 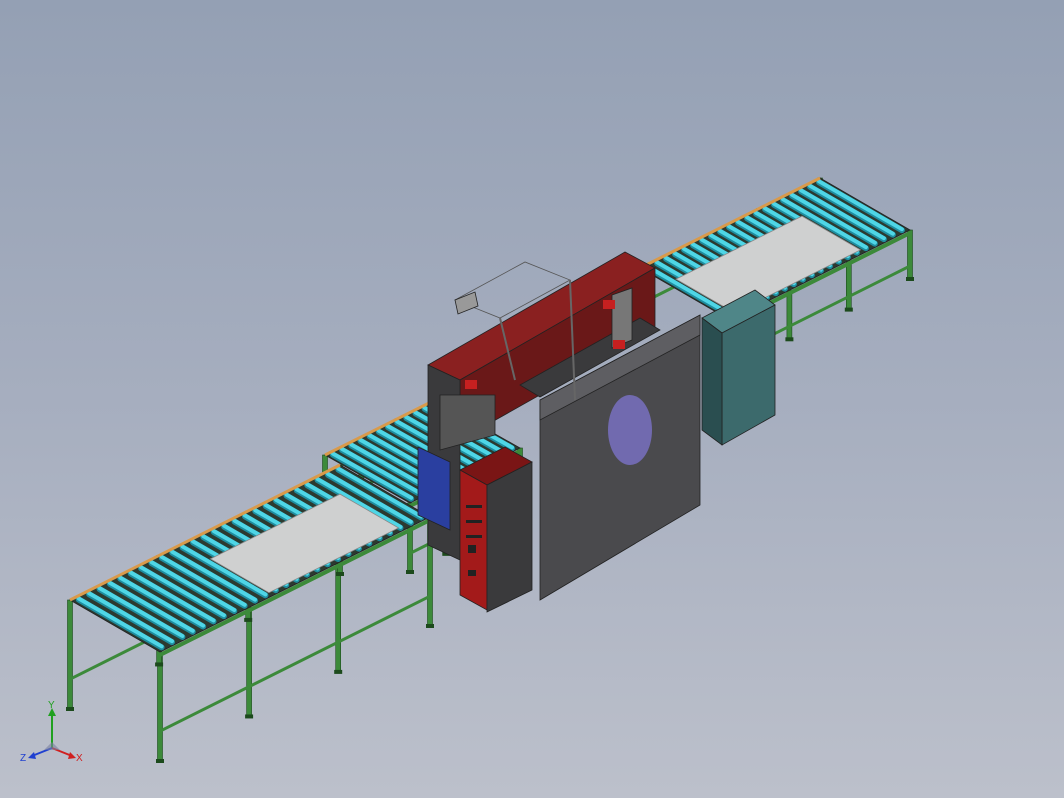 What do you see at coordinates (79, 758) in the screenshot?
I see `x-axis-label: X` at bounding box center [79, 758].